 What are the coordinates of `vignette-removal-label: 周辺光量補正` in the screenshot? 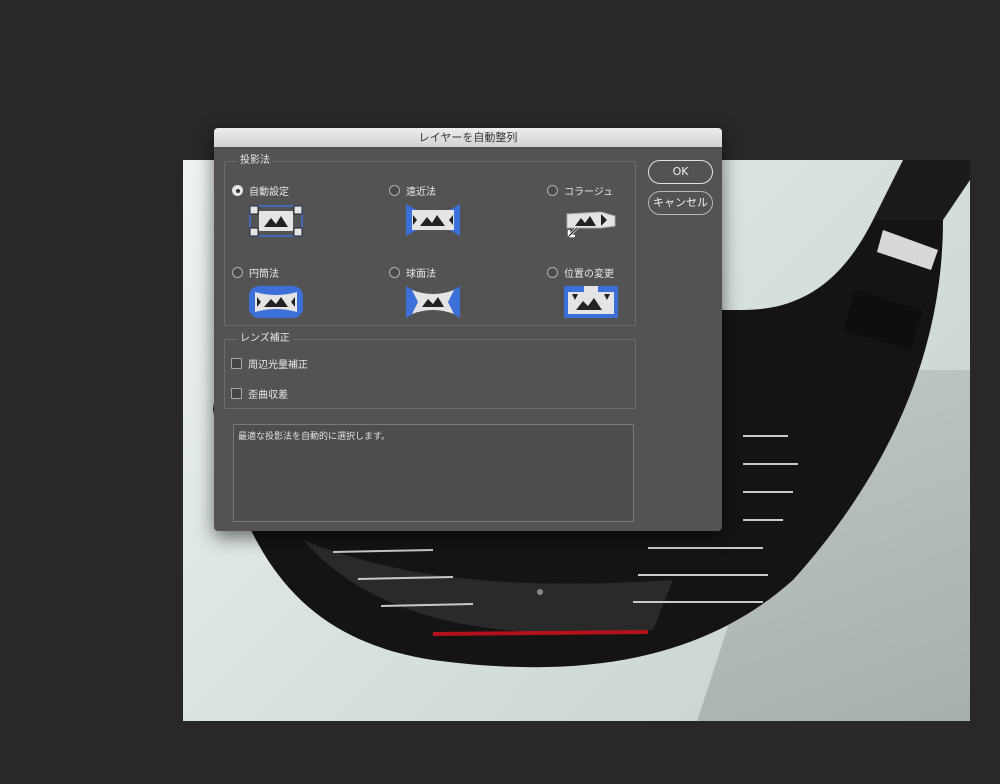 It's located at (278, 365).